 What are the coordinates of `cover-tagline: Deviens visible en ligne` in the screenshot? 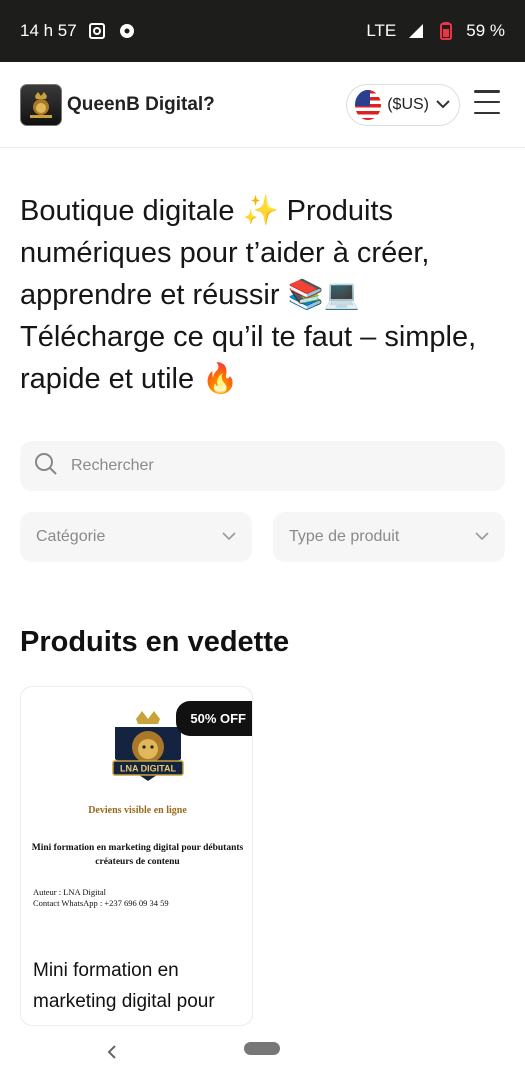 It's located at (137, 810).